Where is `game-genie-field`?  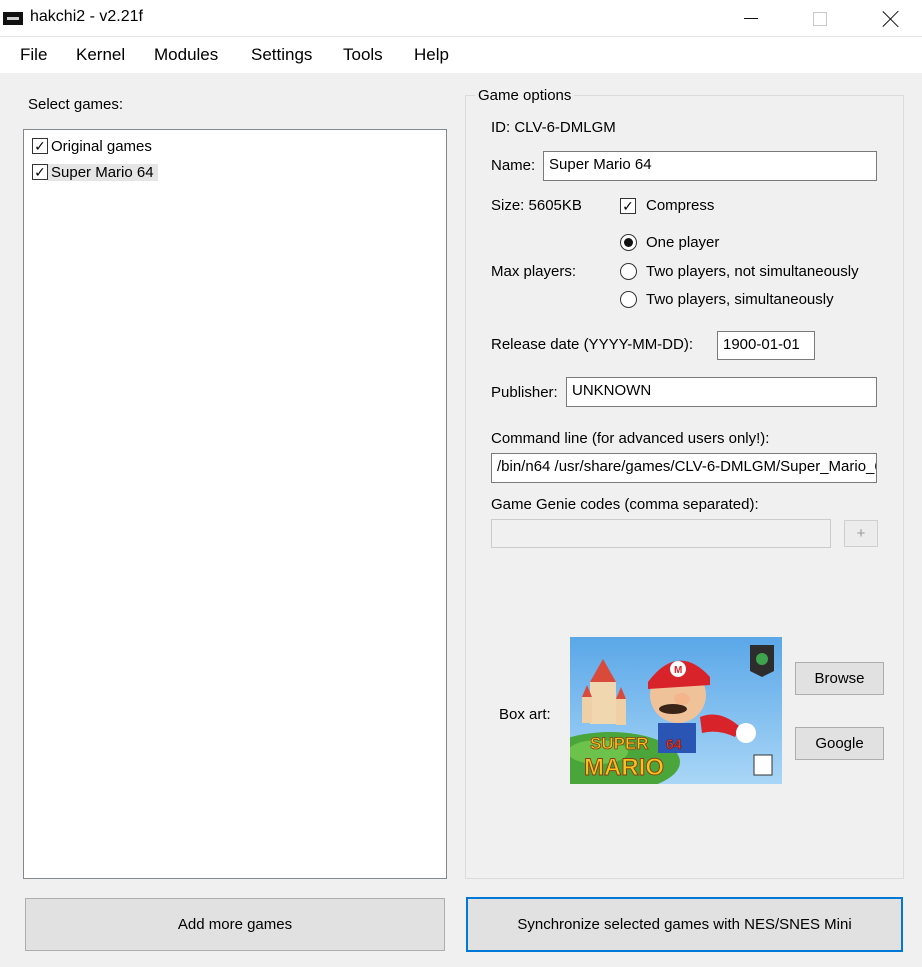
game-genie-field is located at coordinates (661, 533).